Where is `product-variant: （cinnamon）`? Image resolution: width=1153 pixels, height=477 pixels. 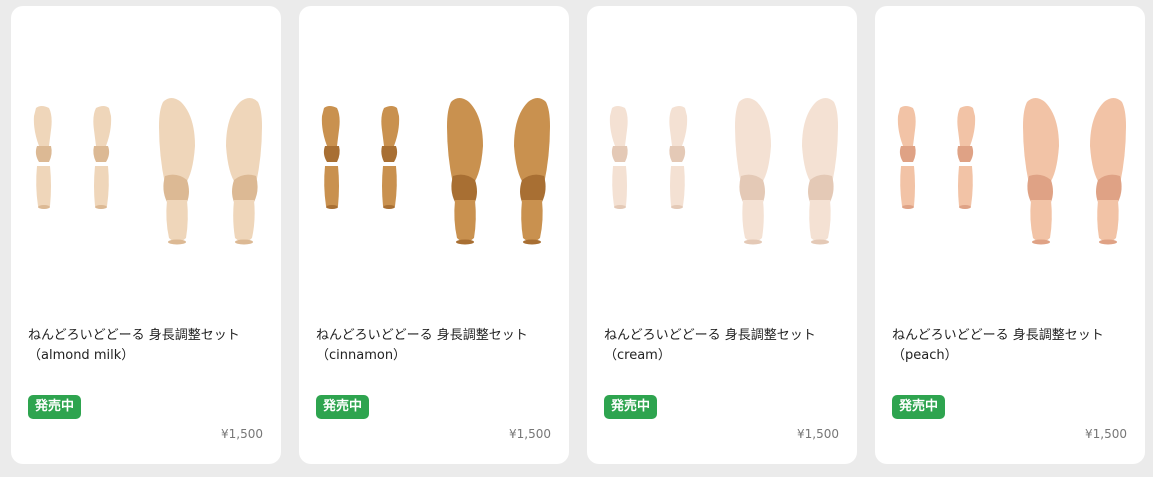 product-variant: （cinnamon） is located at coordinates (361, 355).